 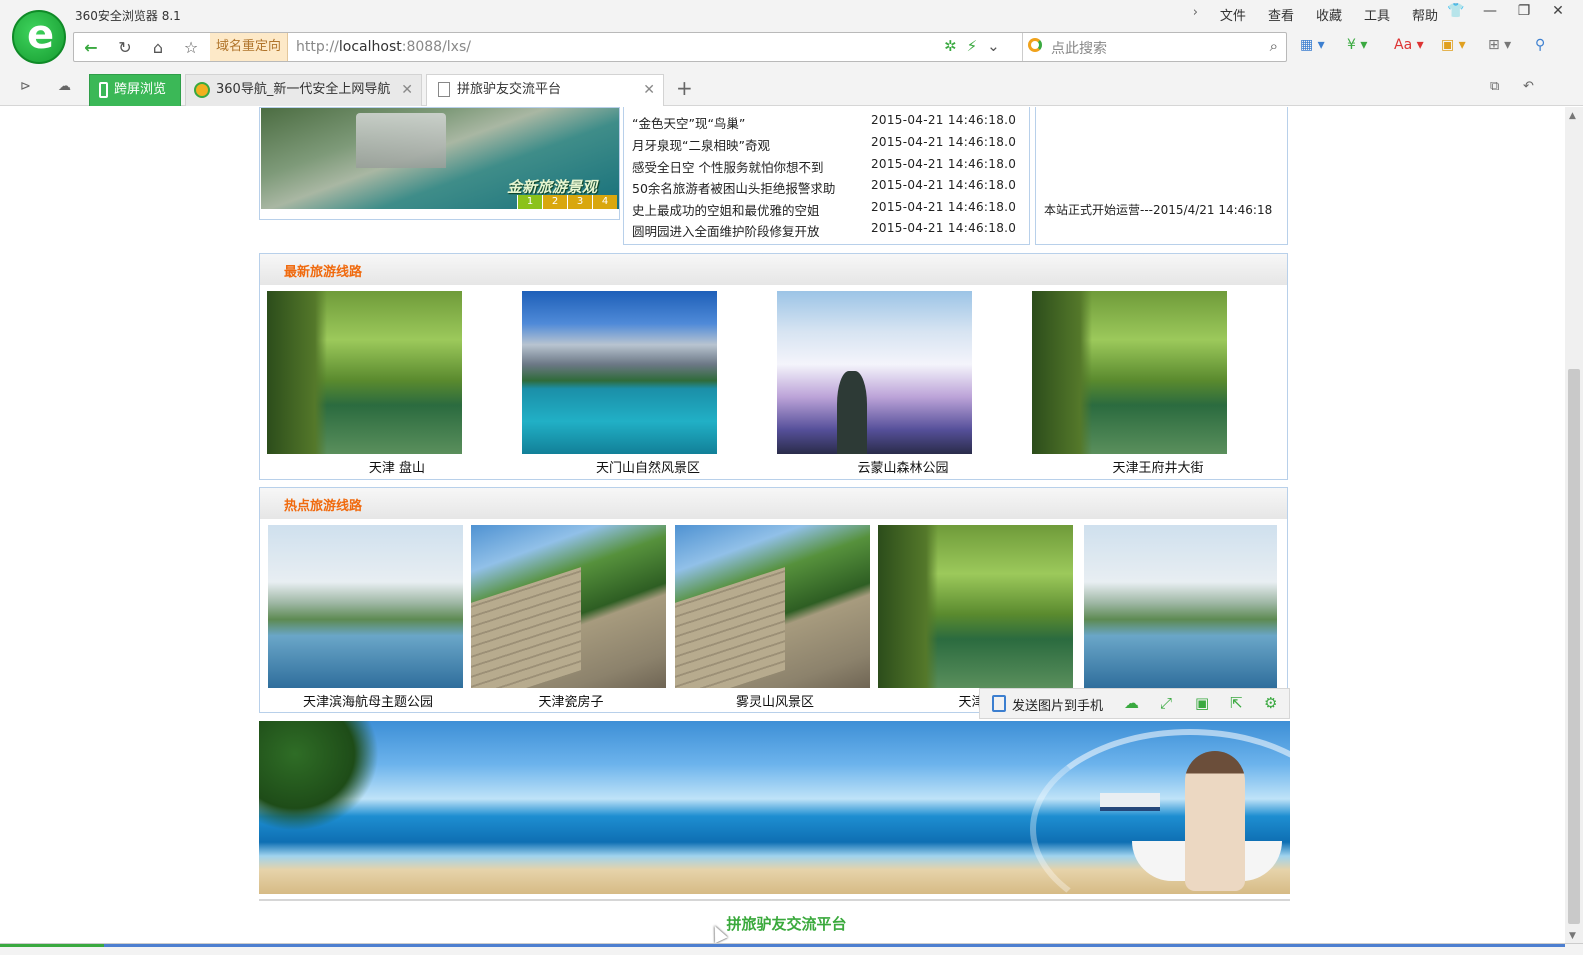 What do you see at coordinates (1425, 14) in the screenshot?
I see `menu-help: 帮助` at bounding box center [1425, 14].